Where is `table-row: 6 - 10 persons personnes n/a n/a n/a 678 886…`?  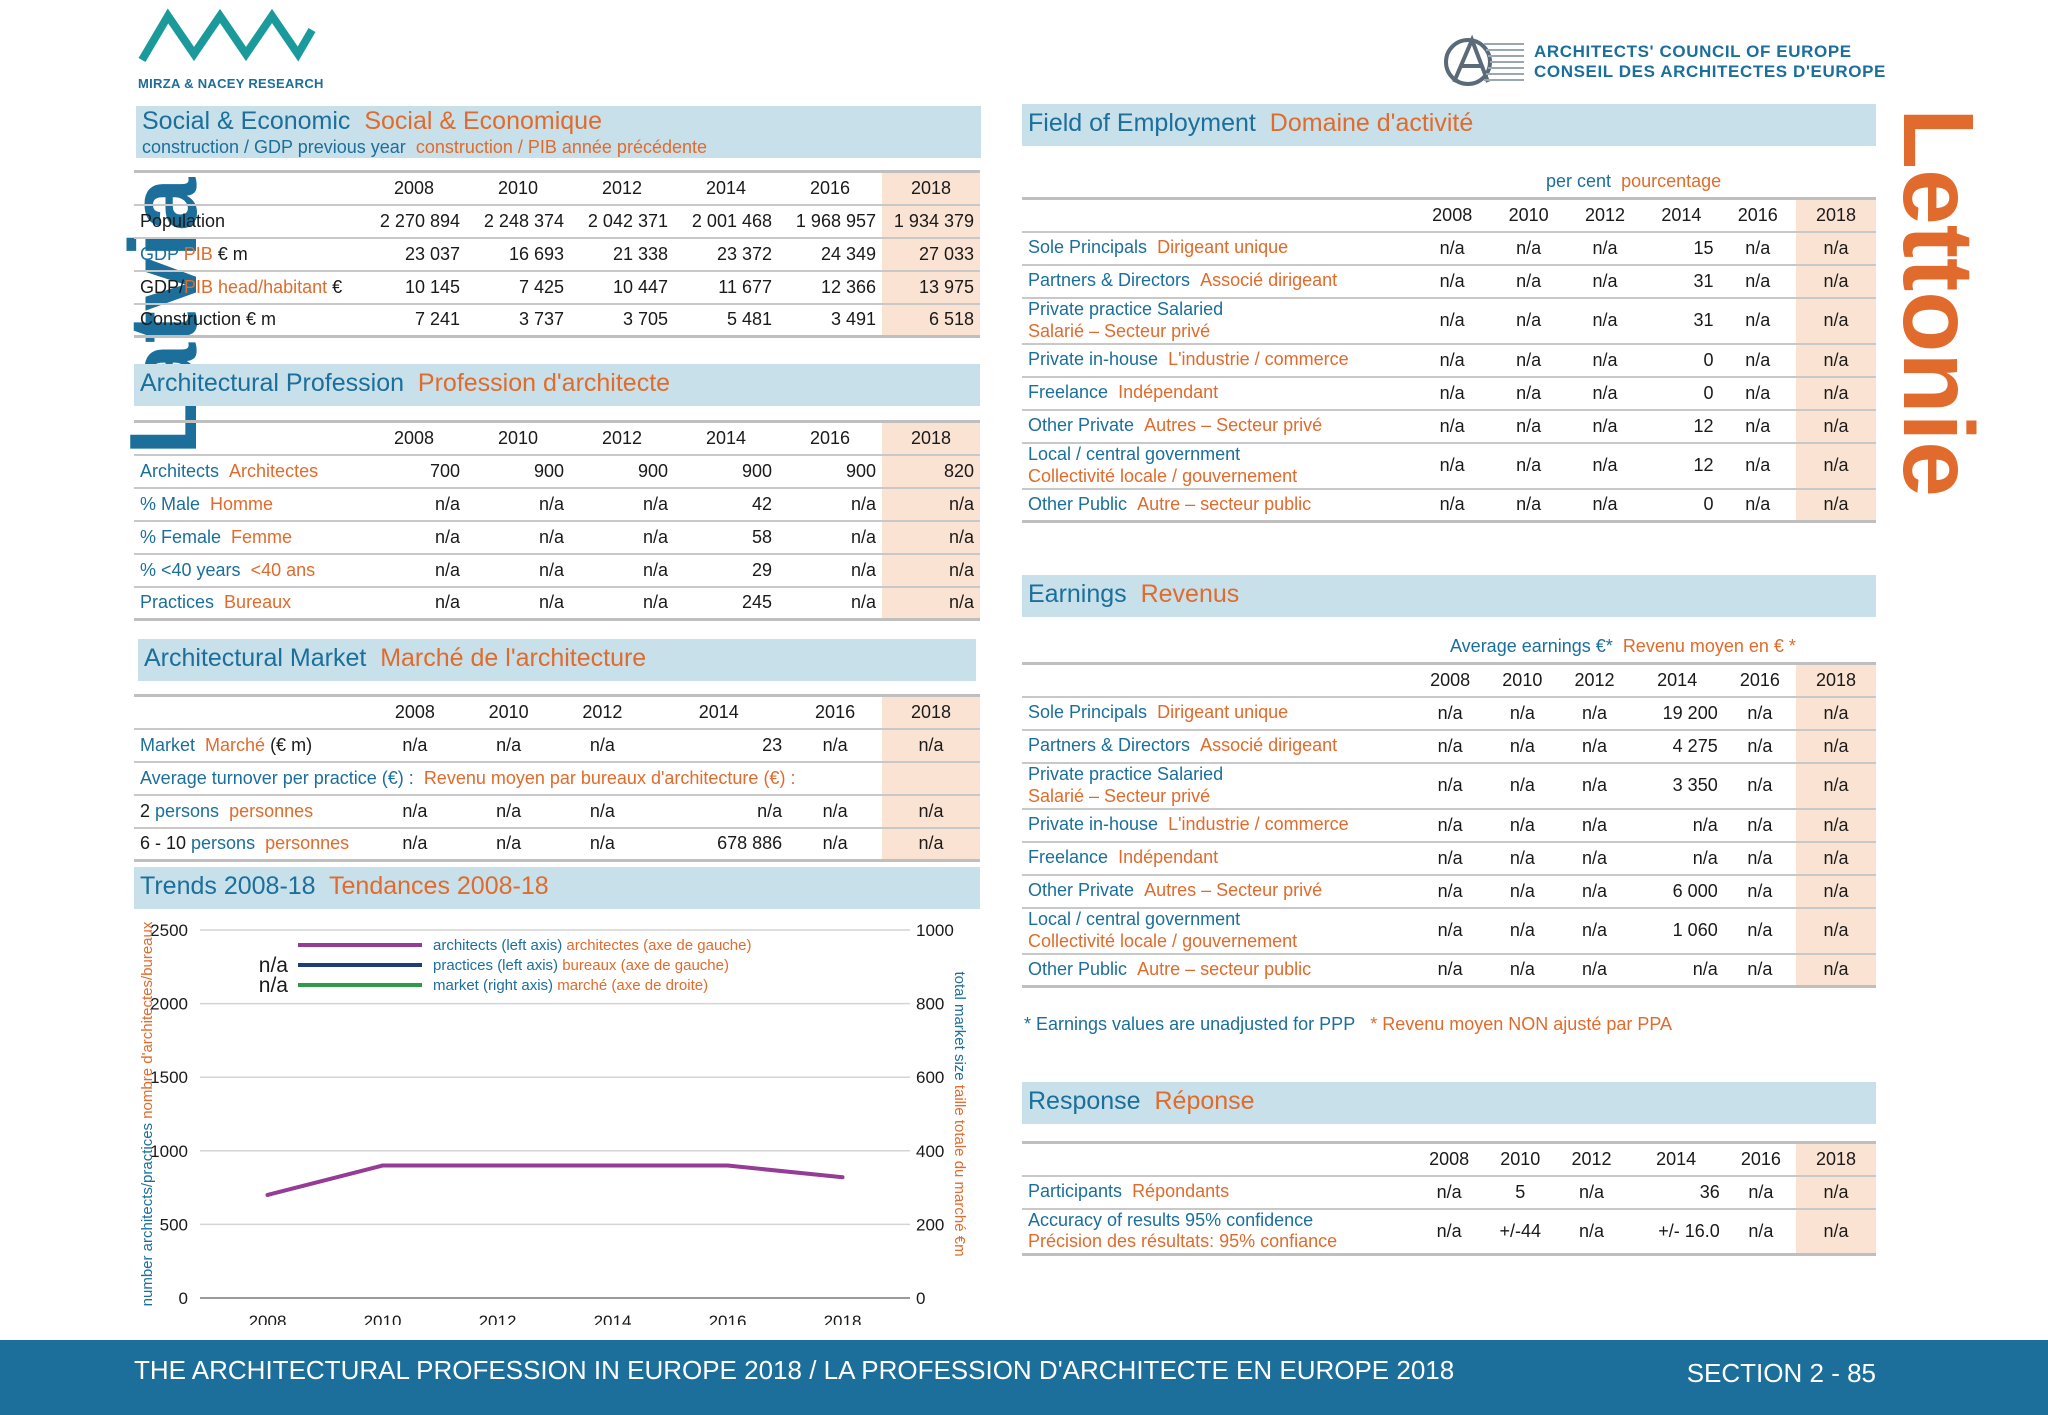 table-row: 6 - 10 persons personnes n/a n/a n/a 678 886… is located at coordinates (557, 844).